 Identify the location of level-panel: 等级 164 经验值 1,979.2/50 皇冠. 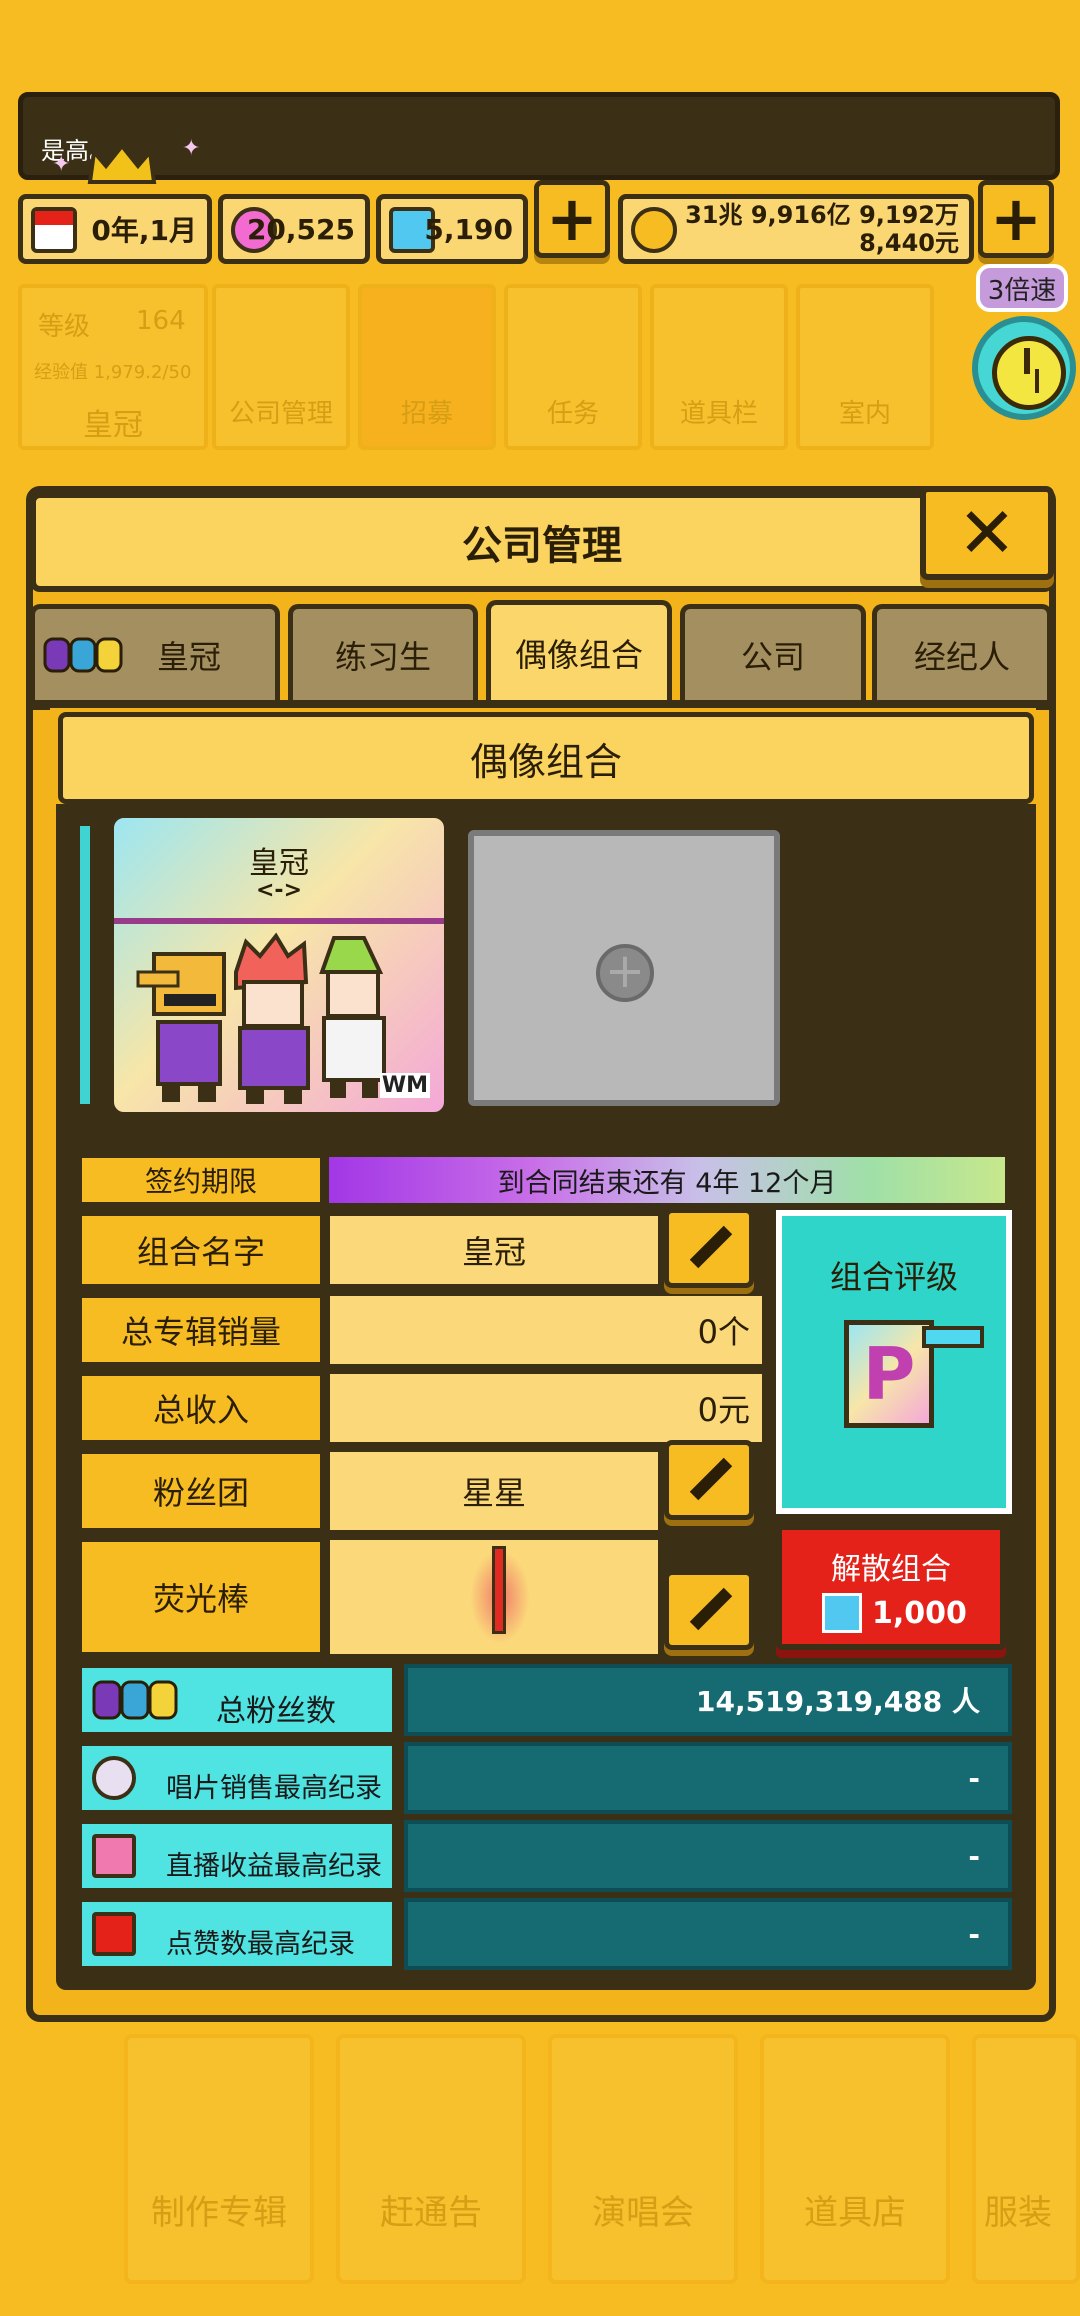
(113, 367).